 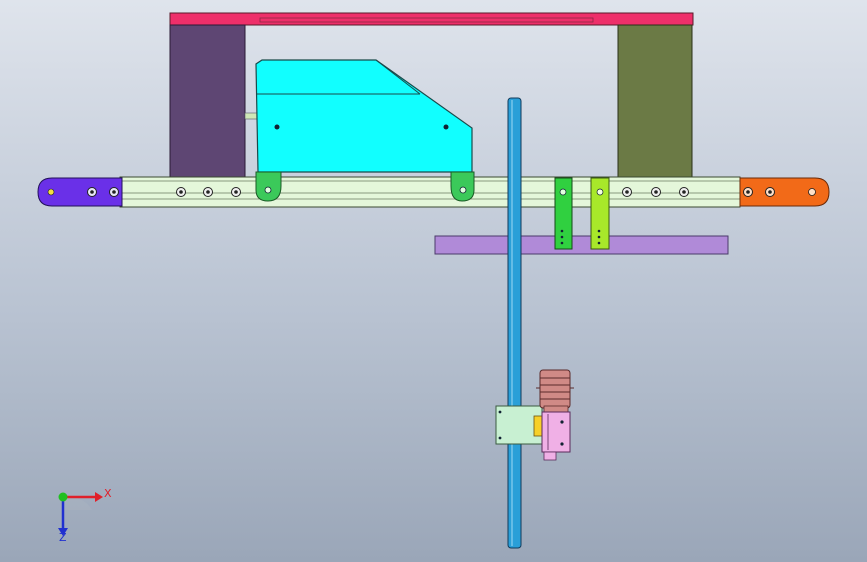 I want to click on coordinate-triad: X Z, so click(x=85, y=515).